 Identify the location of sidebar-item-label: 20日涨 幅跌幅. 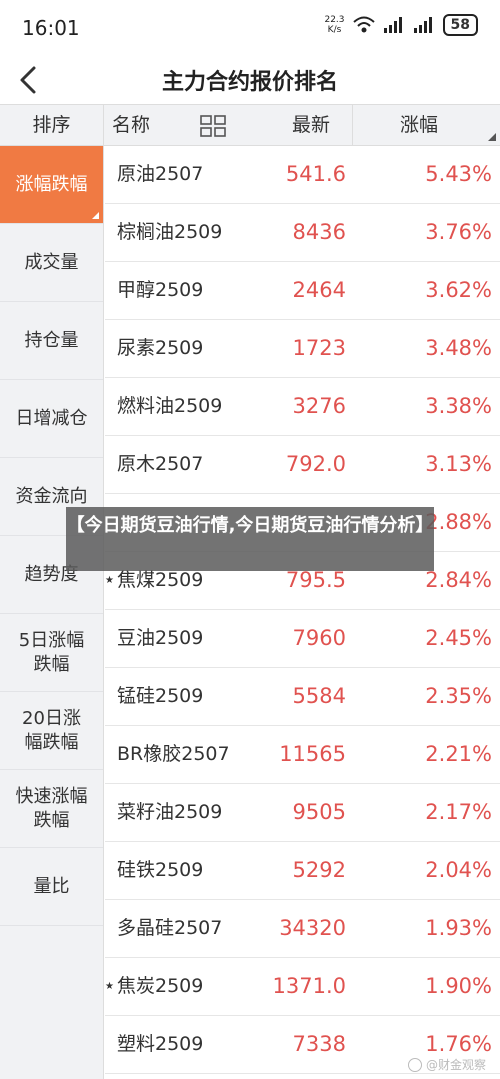
(51, 730).